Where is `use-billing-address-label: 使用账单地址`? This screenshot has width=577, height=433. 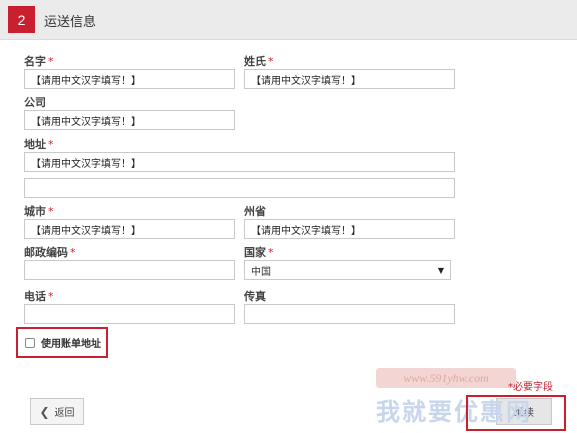 use-billing-address-label: 使用账单地址 is located at coordinates (71, 342).